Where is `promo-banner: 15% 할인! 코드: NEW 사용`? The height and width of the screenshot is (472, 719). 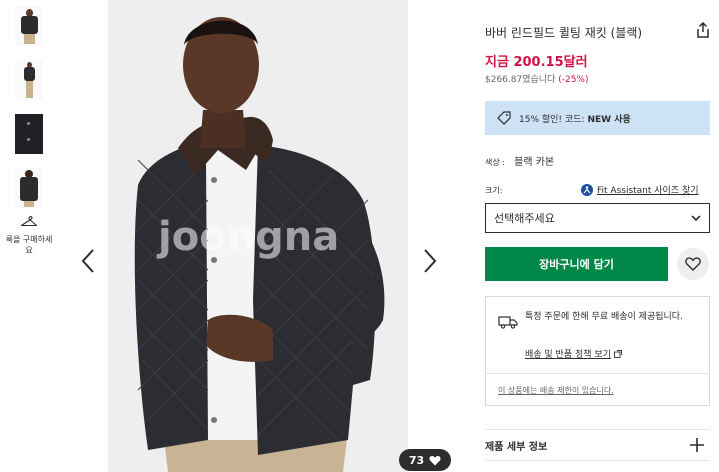 promo-banner: 15% 할인! 코드: NEW 사용 is located at coordinates (597, 118).